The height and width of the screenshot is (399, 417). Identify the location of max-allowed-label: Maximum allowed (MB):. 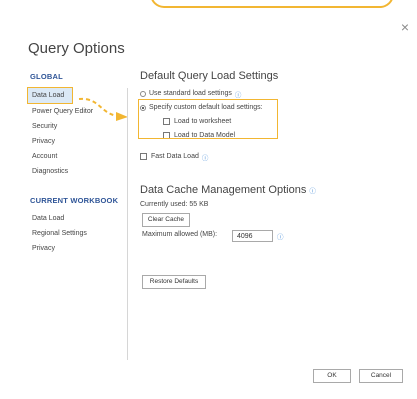
(180, 234).